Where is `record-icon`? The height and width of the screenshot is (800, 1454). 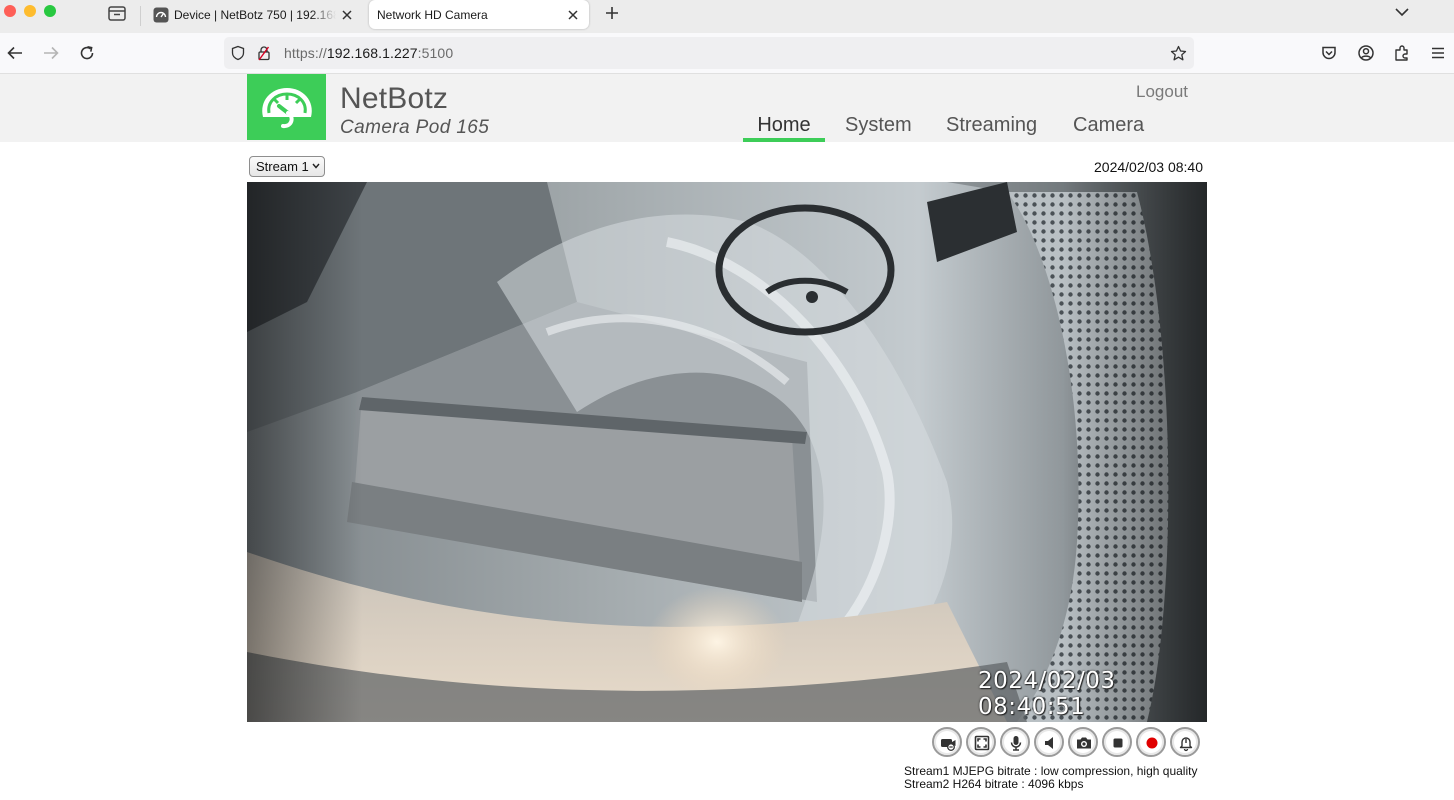
record-icon is located at coordinates (1152, 743).